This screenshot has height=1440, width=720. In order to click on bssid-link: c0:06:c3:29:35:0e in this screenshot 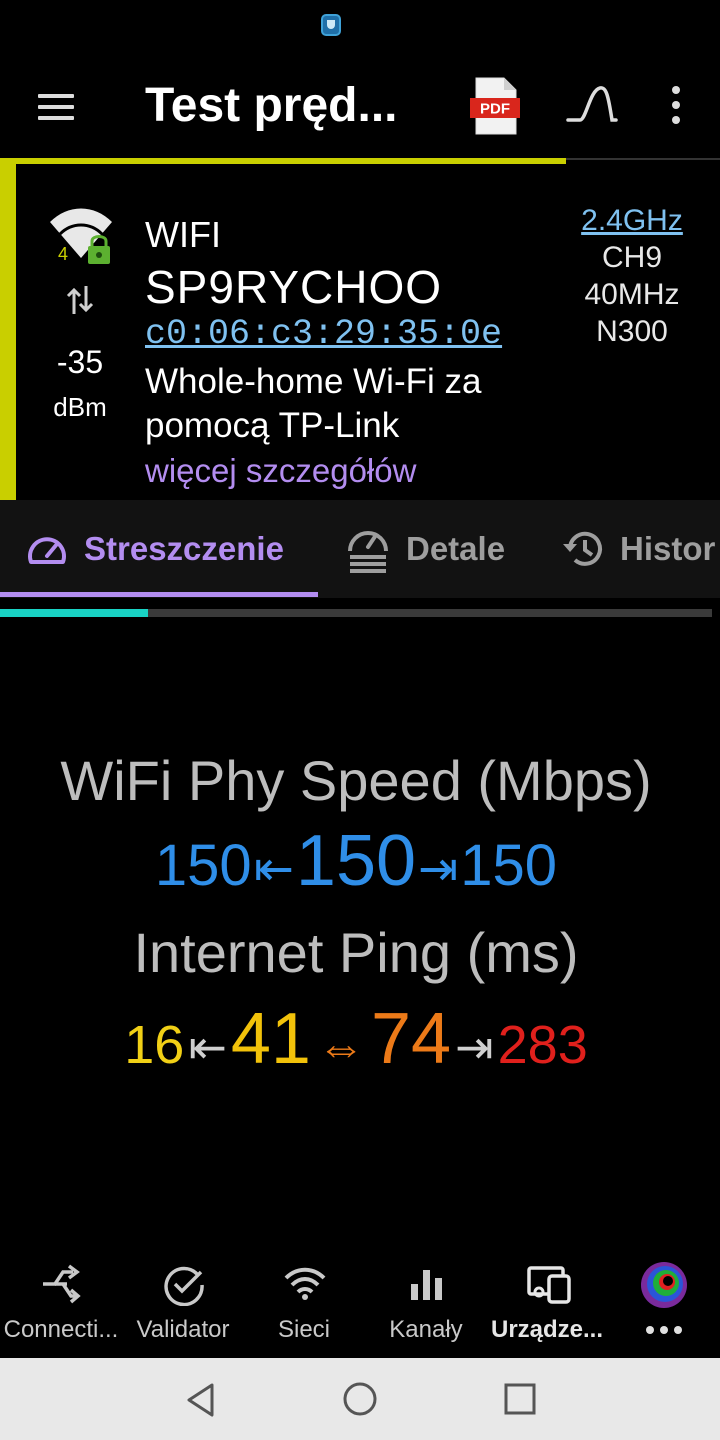, I will do `click(323, 334)`.